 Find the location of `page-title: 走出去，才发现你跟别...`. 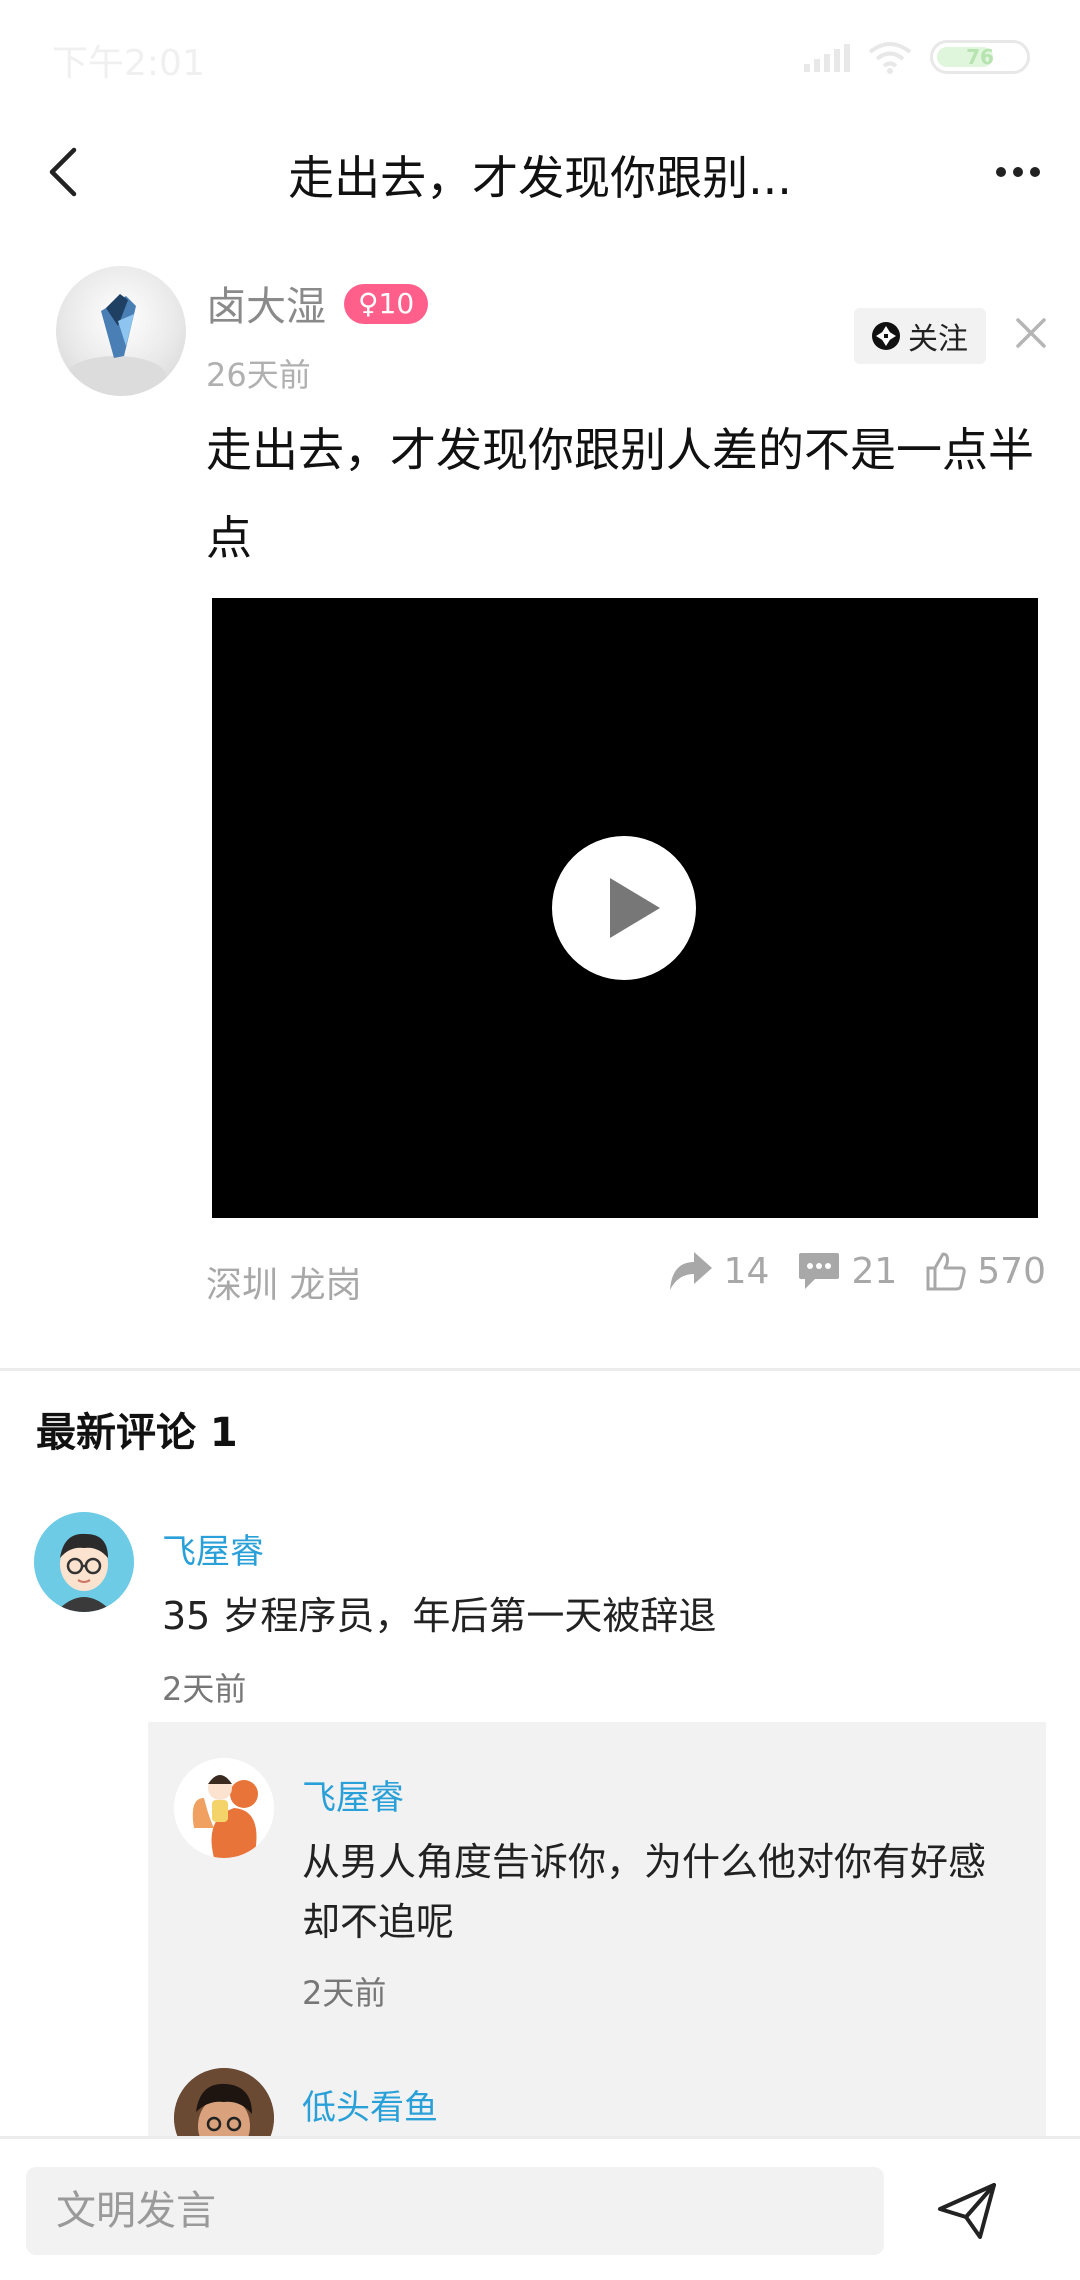

page-title: 走出去，才发现你跟别... is located at coordinates (540, 178).